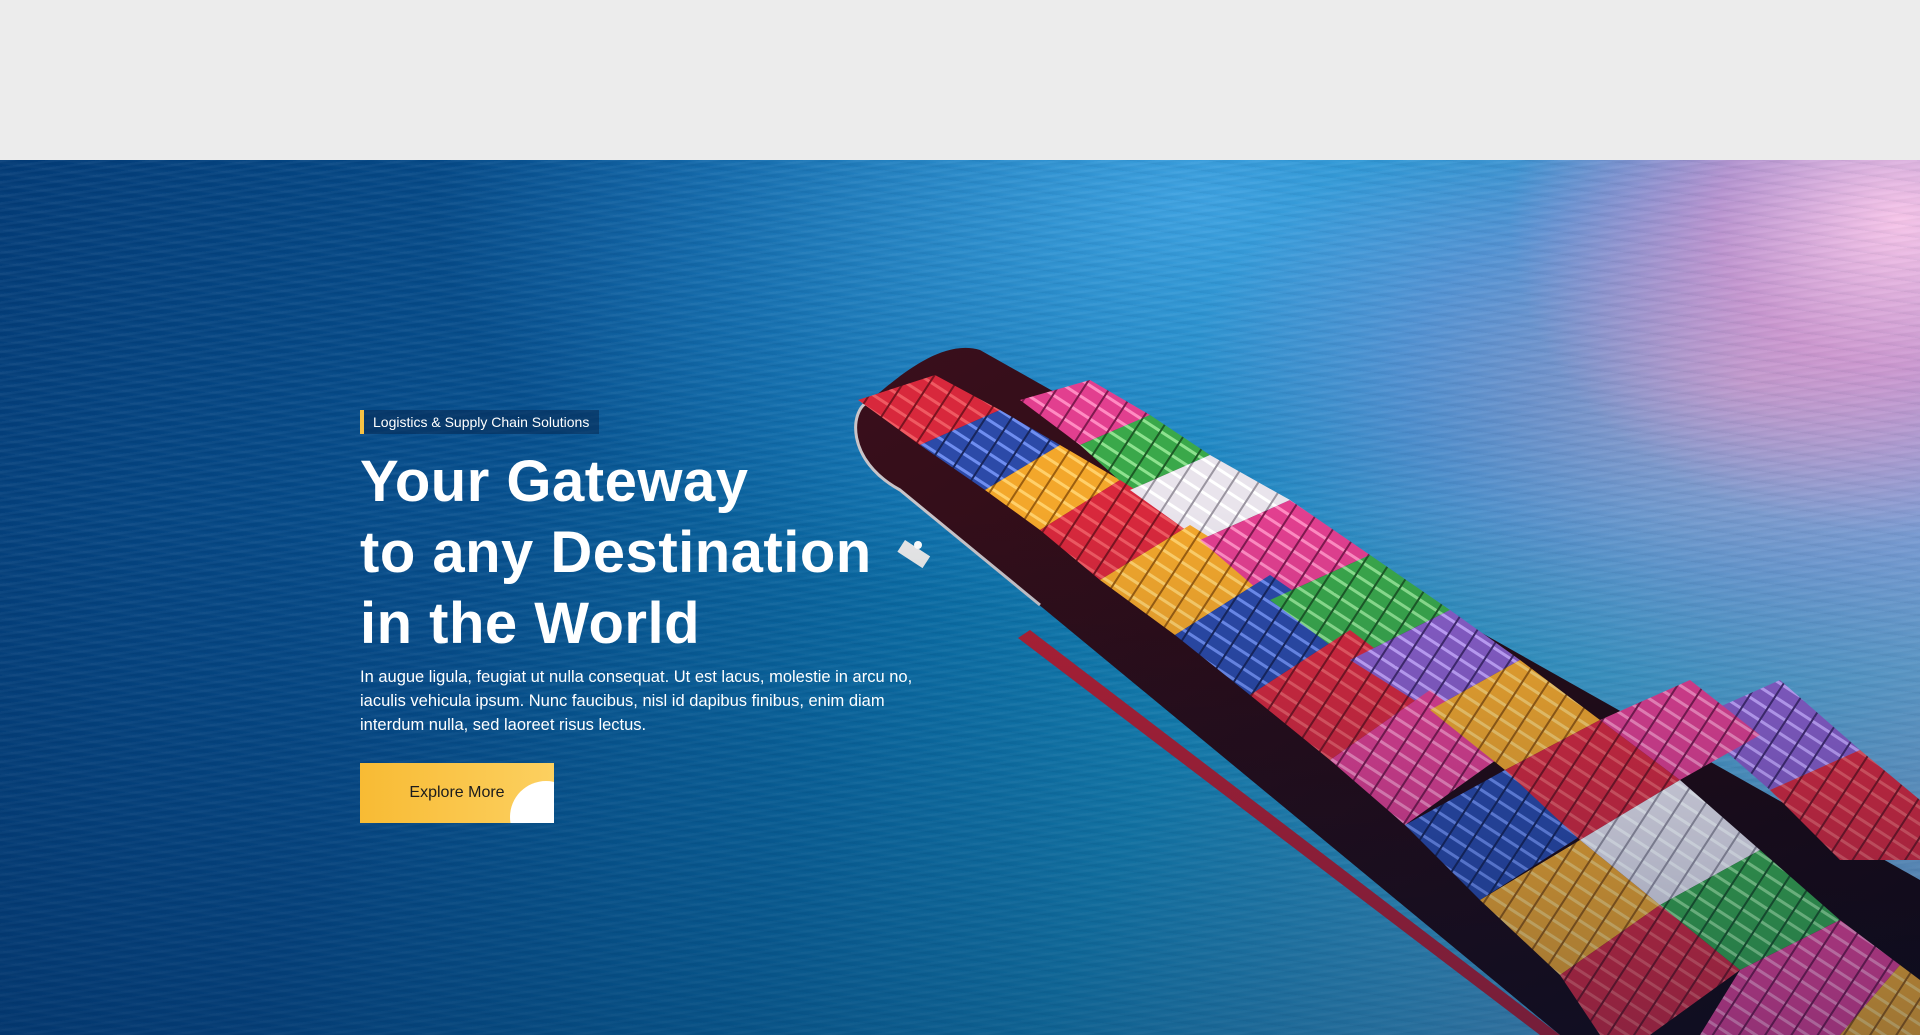 This screenshot has height=1035, width=1920. What do you see at coordinates (362, 422) in the screenshot?
I see `tagline-accent-bar` at bounding box center [362, 422].